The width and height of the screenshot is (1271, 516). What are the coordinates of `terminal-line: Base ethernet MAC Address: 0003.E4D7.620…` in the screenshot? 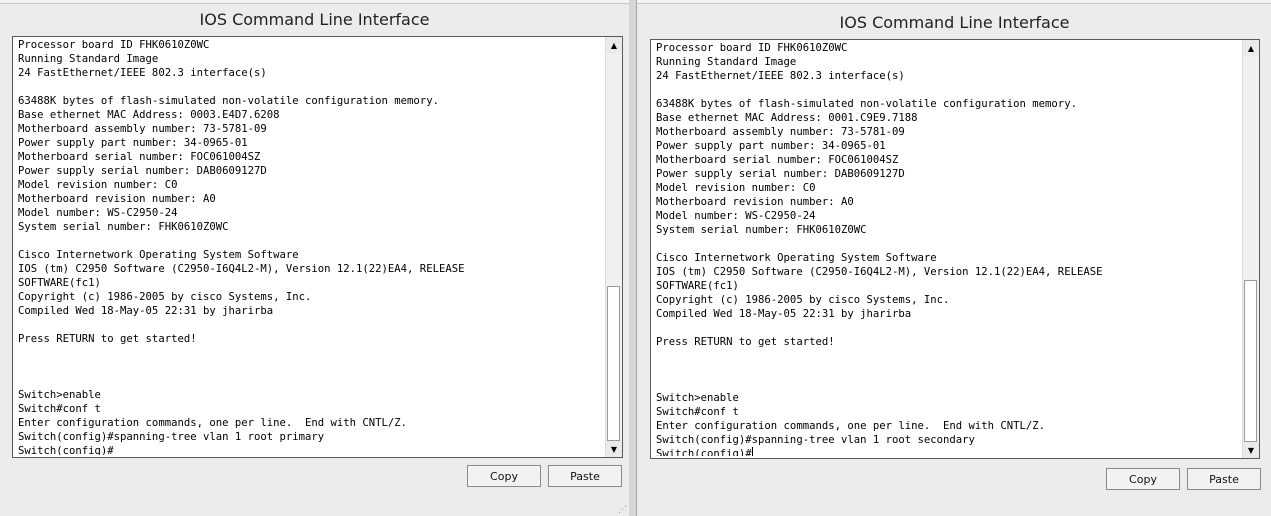 It's located at (149, 115).